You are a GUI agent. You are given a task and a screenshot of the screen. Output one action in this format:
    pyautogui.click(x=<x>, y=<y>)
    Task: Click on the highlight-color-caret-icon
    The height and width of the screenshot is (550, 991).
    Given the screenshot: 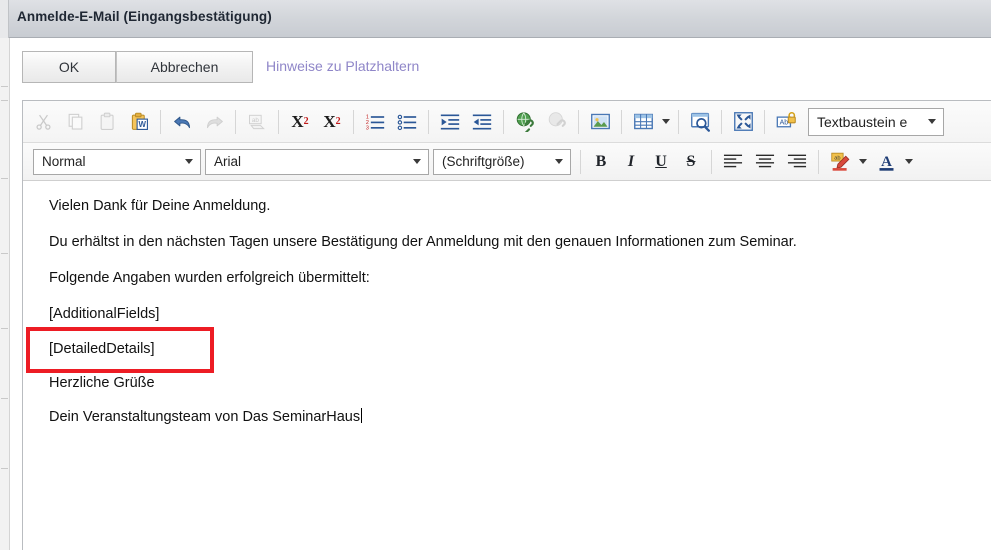 What is the action you would take?
    pyautogui.click(x=863, y=162)
    